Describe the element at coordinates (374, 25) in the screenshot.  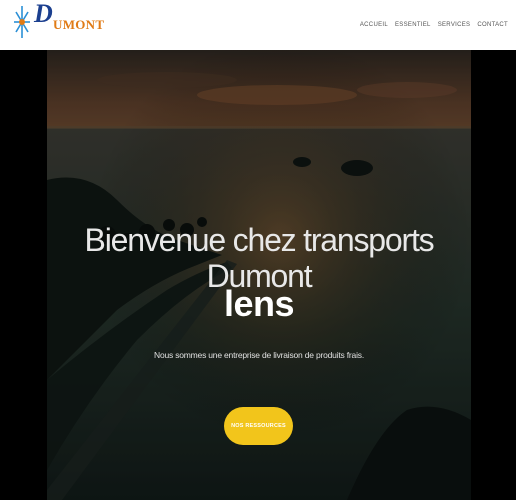
I see `nav-item-accueil: ACCUEIL` at that location.